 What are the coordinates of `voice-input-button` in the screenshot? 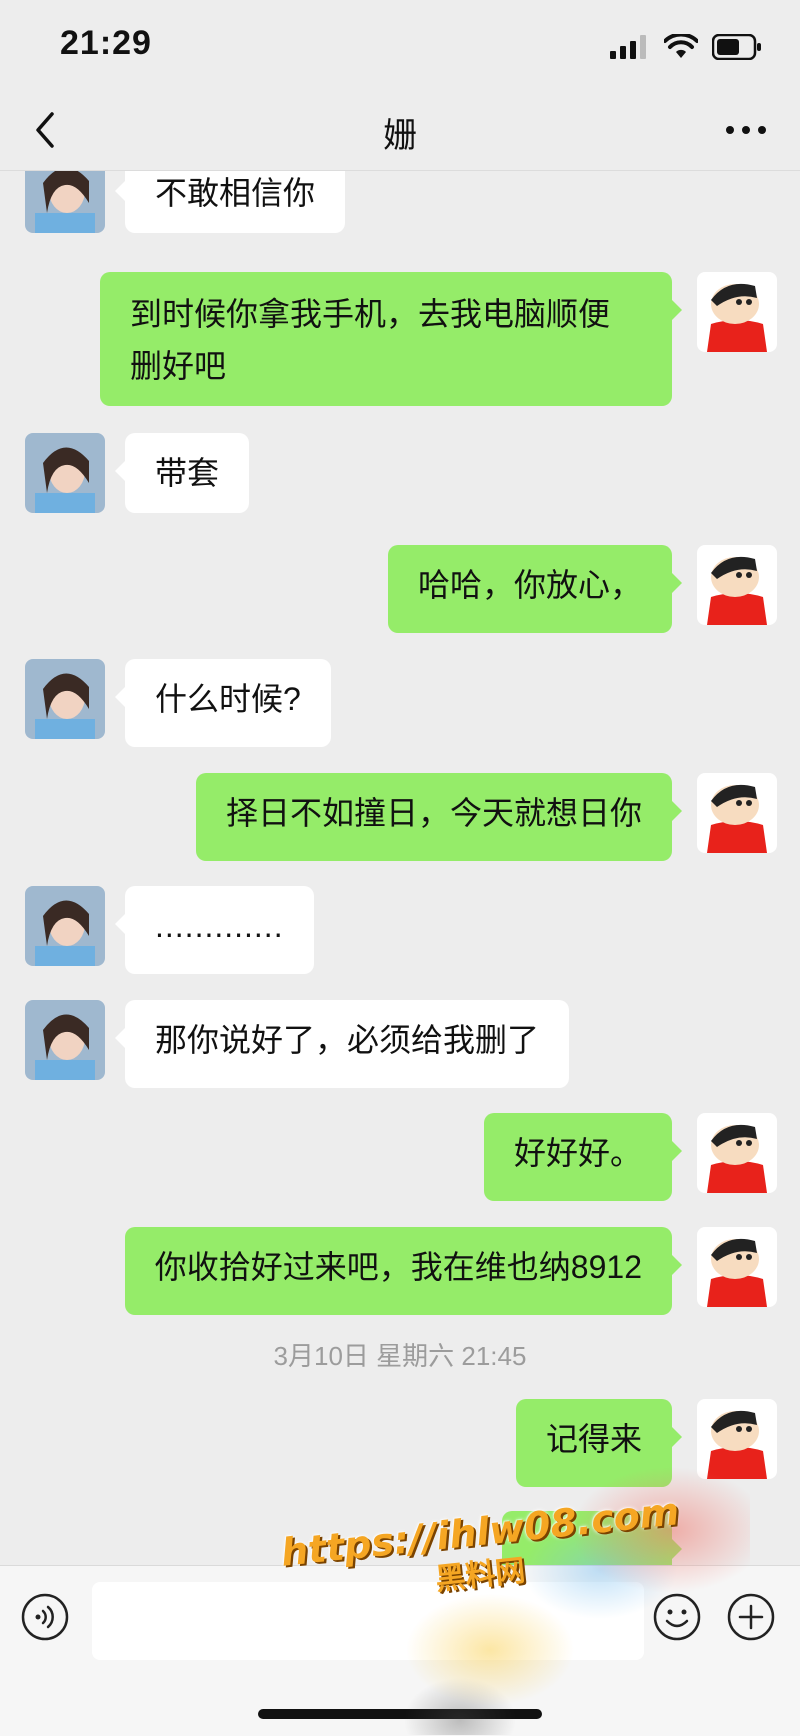 It's located at (45, 1617).